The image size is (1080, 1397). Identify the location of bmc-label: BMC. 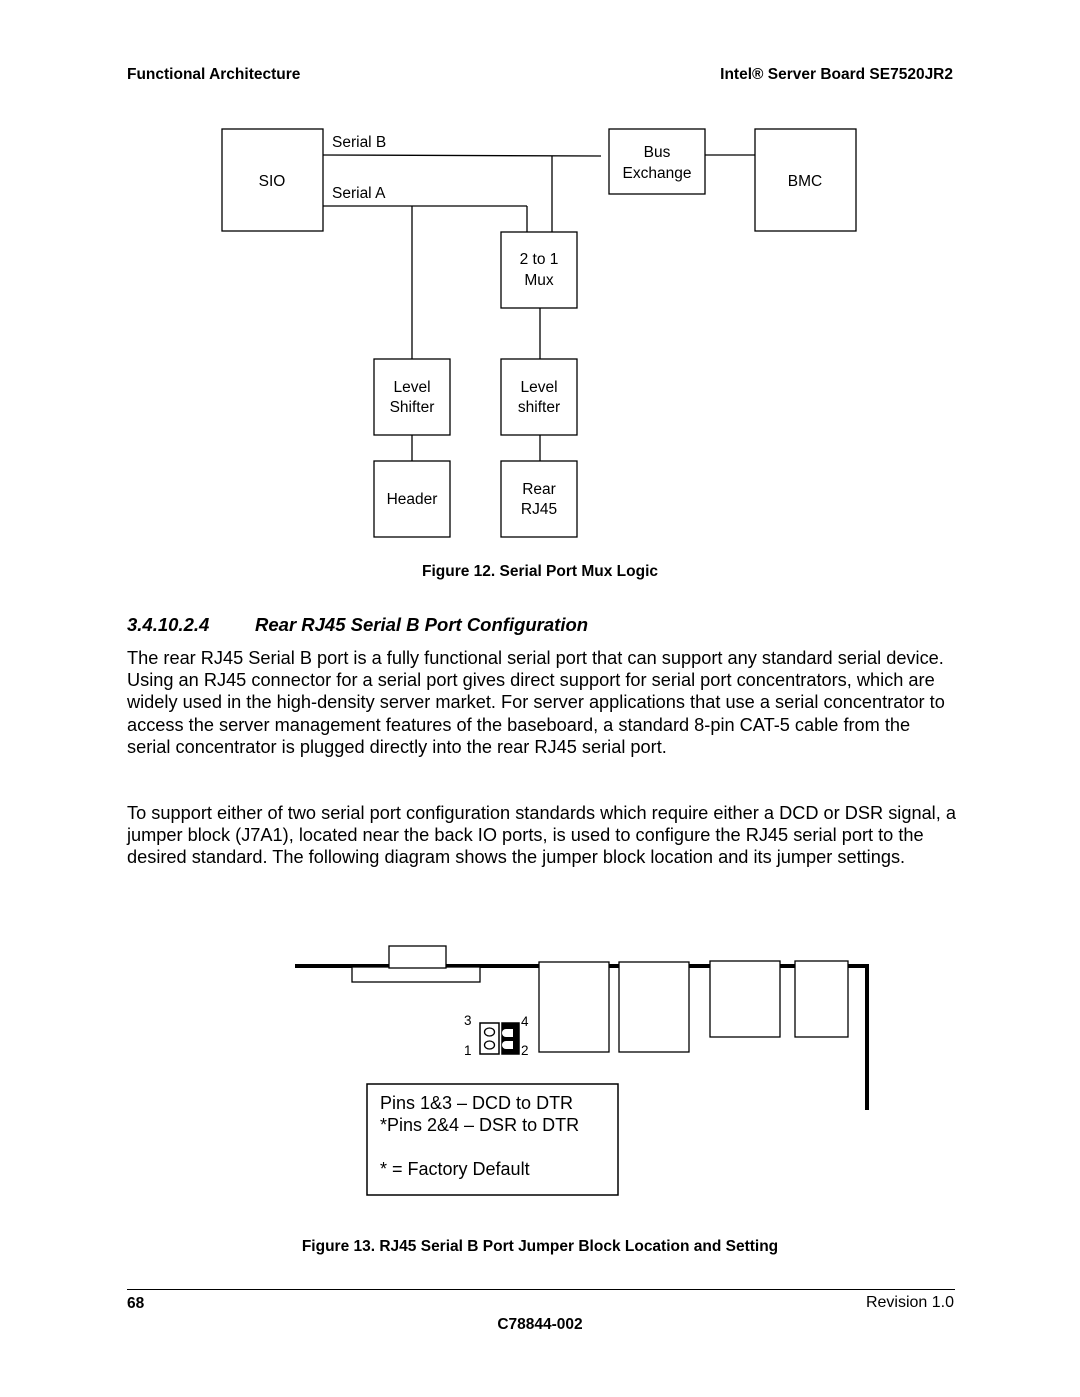
(805, 181).